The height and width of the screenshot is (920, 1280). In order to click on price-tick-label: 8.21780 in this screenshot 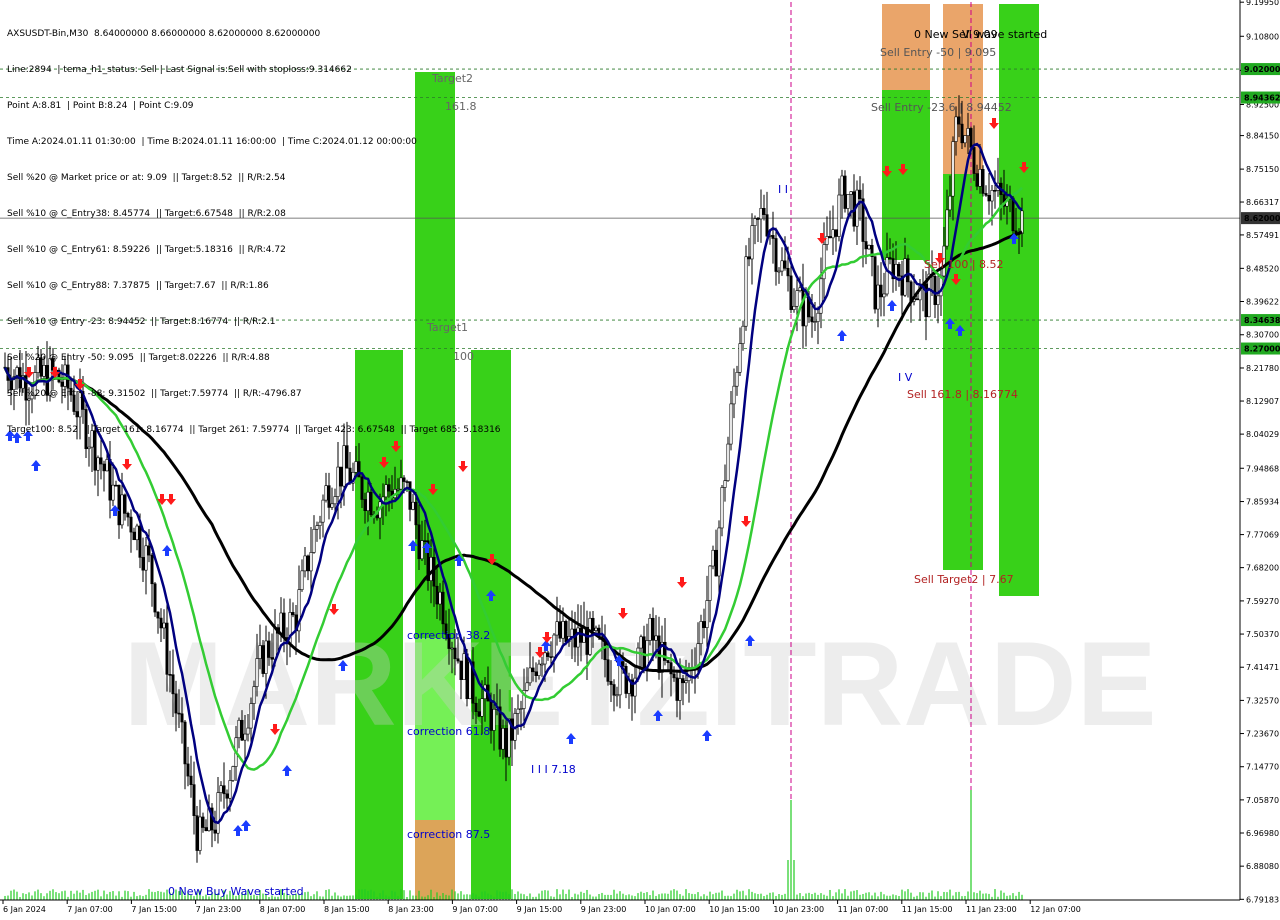, I will do `click(1262, 368)`.